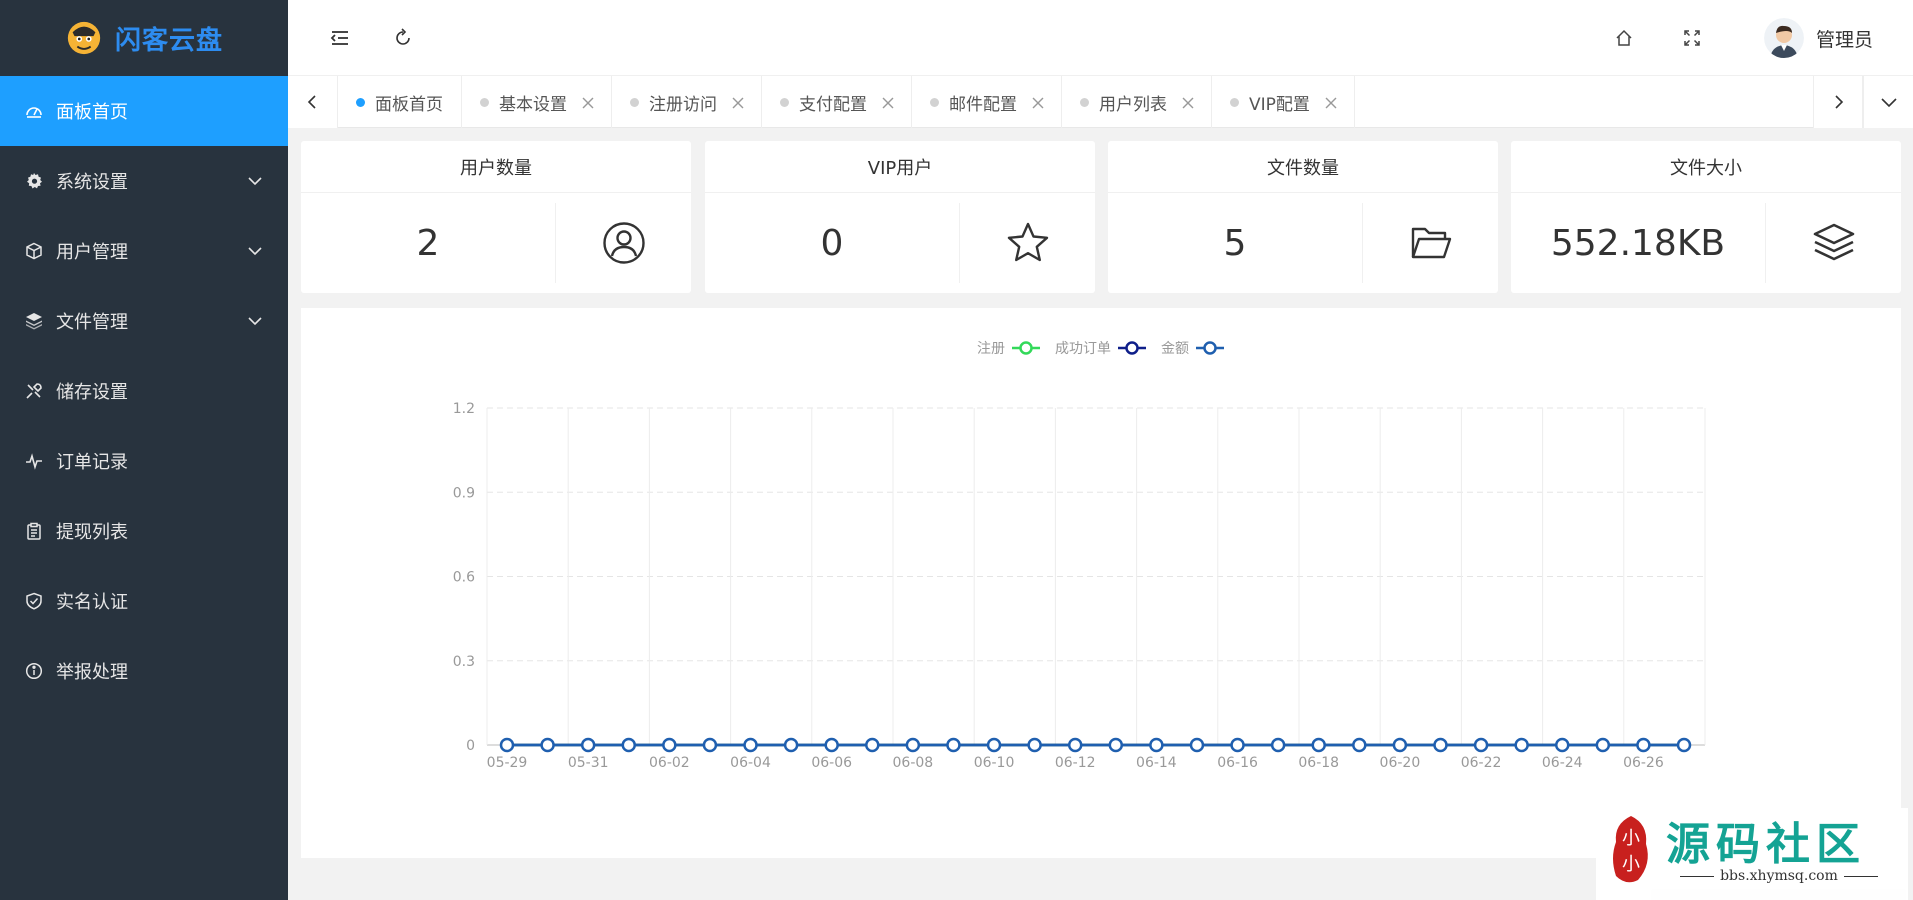 This screenshot has width=1913, height=900. I want to click on home-button, so click(1624, 38).